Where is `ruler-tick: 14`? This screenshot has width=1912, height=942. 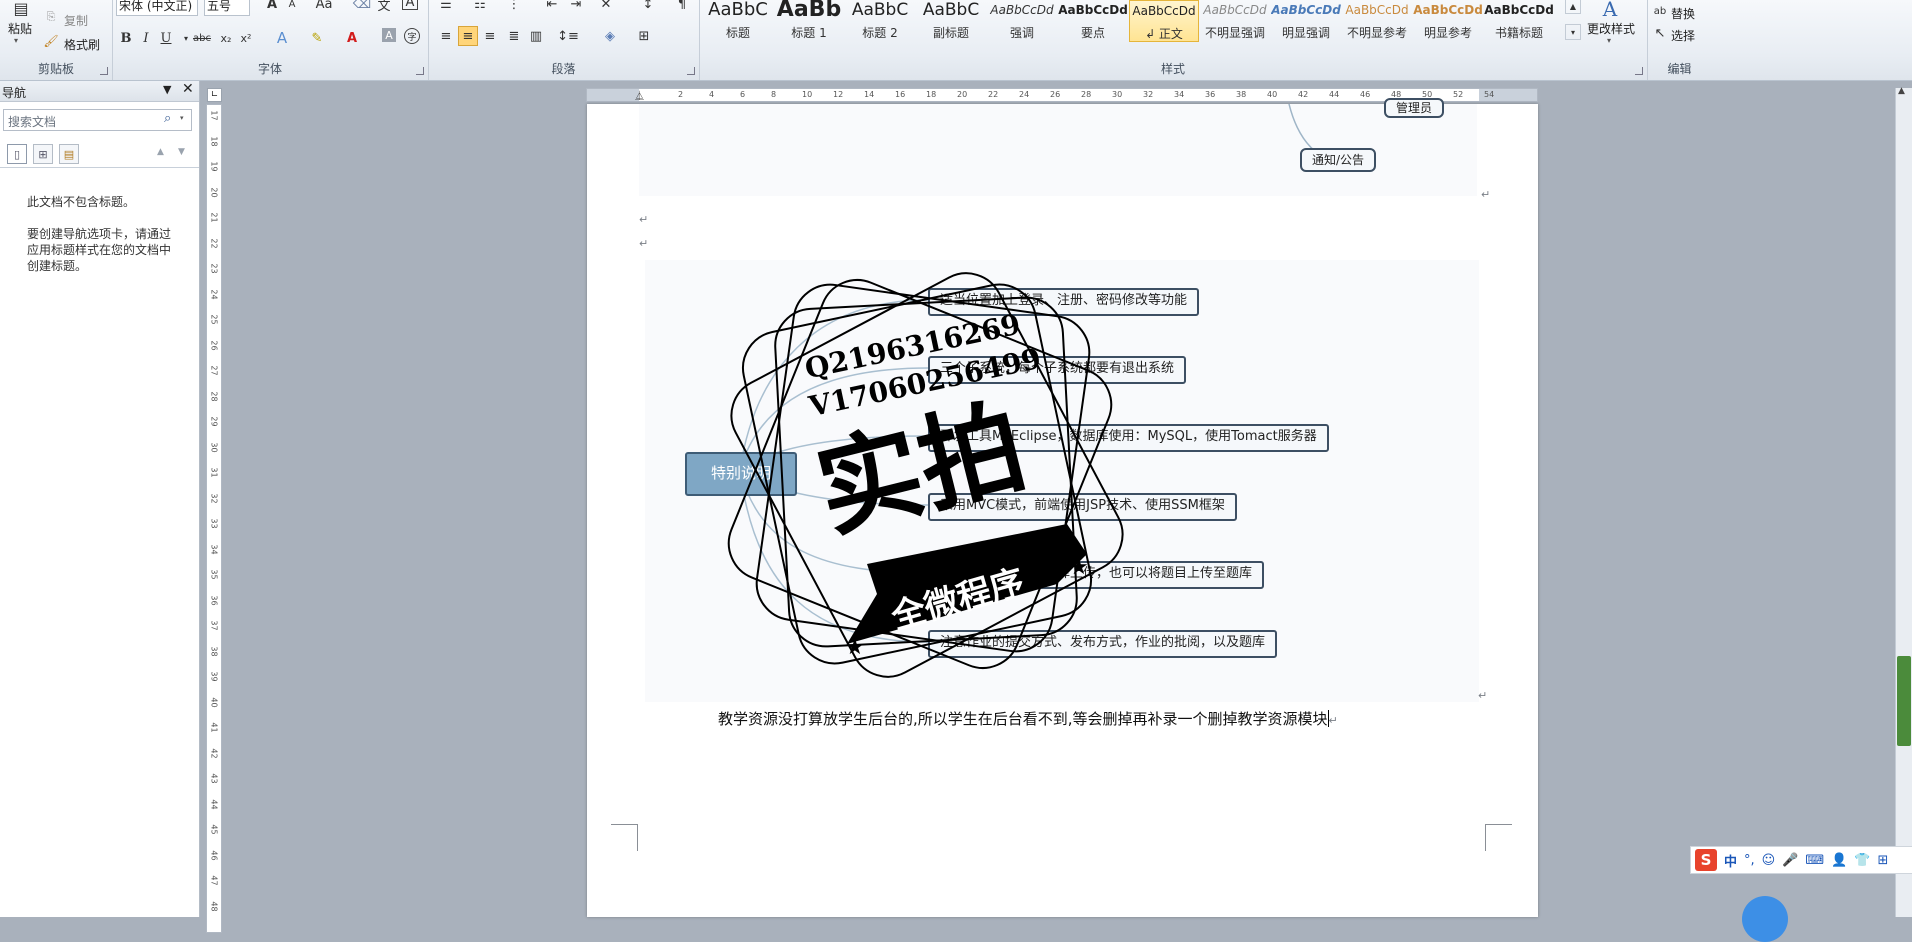 ruler-tick: 14 is located at coordinates (869, 94).